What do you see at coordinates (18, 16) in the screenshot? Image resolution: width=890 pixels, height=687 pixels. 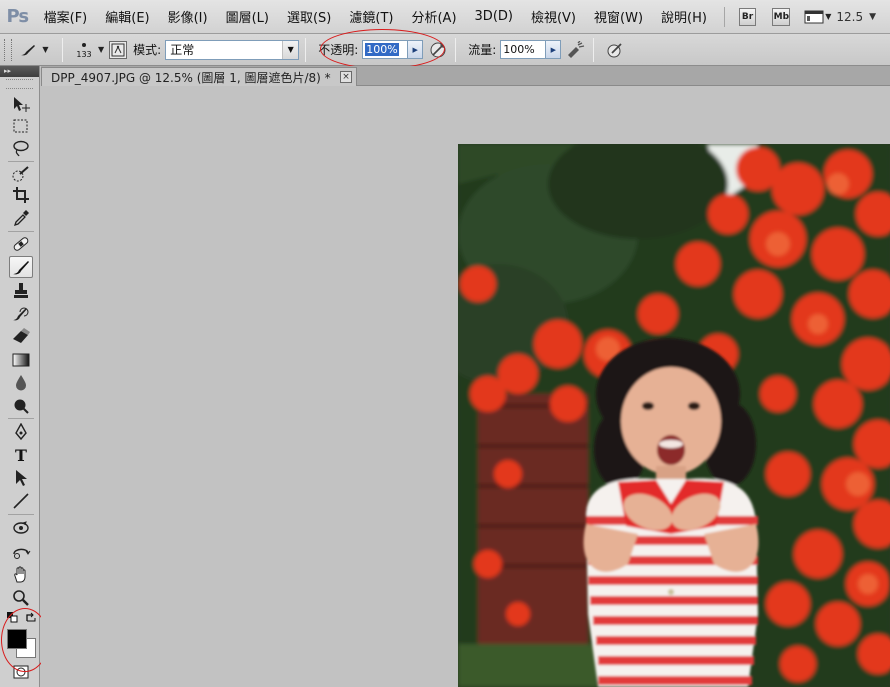 I see `photoshop-logo: Ps` at bounding box center [18, 16].